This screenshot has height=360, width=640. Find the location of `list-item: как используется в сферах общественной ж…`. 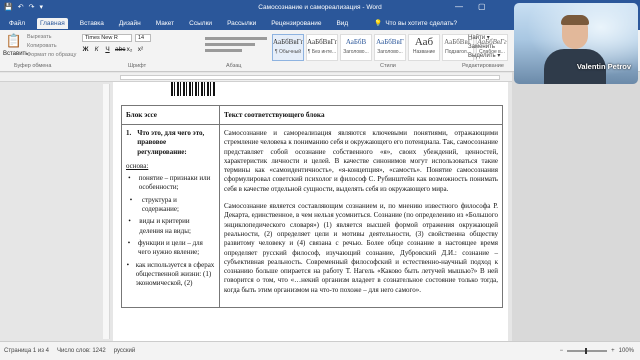

list-item: как используется в сферах общественной ж… is located at coordinates (175, 274).